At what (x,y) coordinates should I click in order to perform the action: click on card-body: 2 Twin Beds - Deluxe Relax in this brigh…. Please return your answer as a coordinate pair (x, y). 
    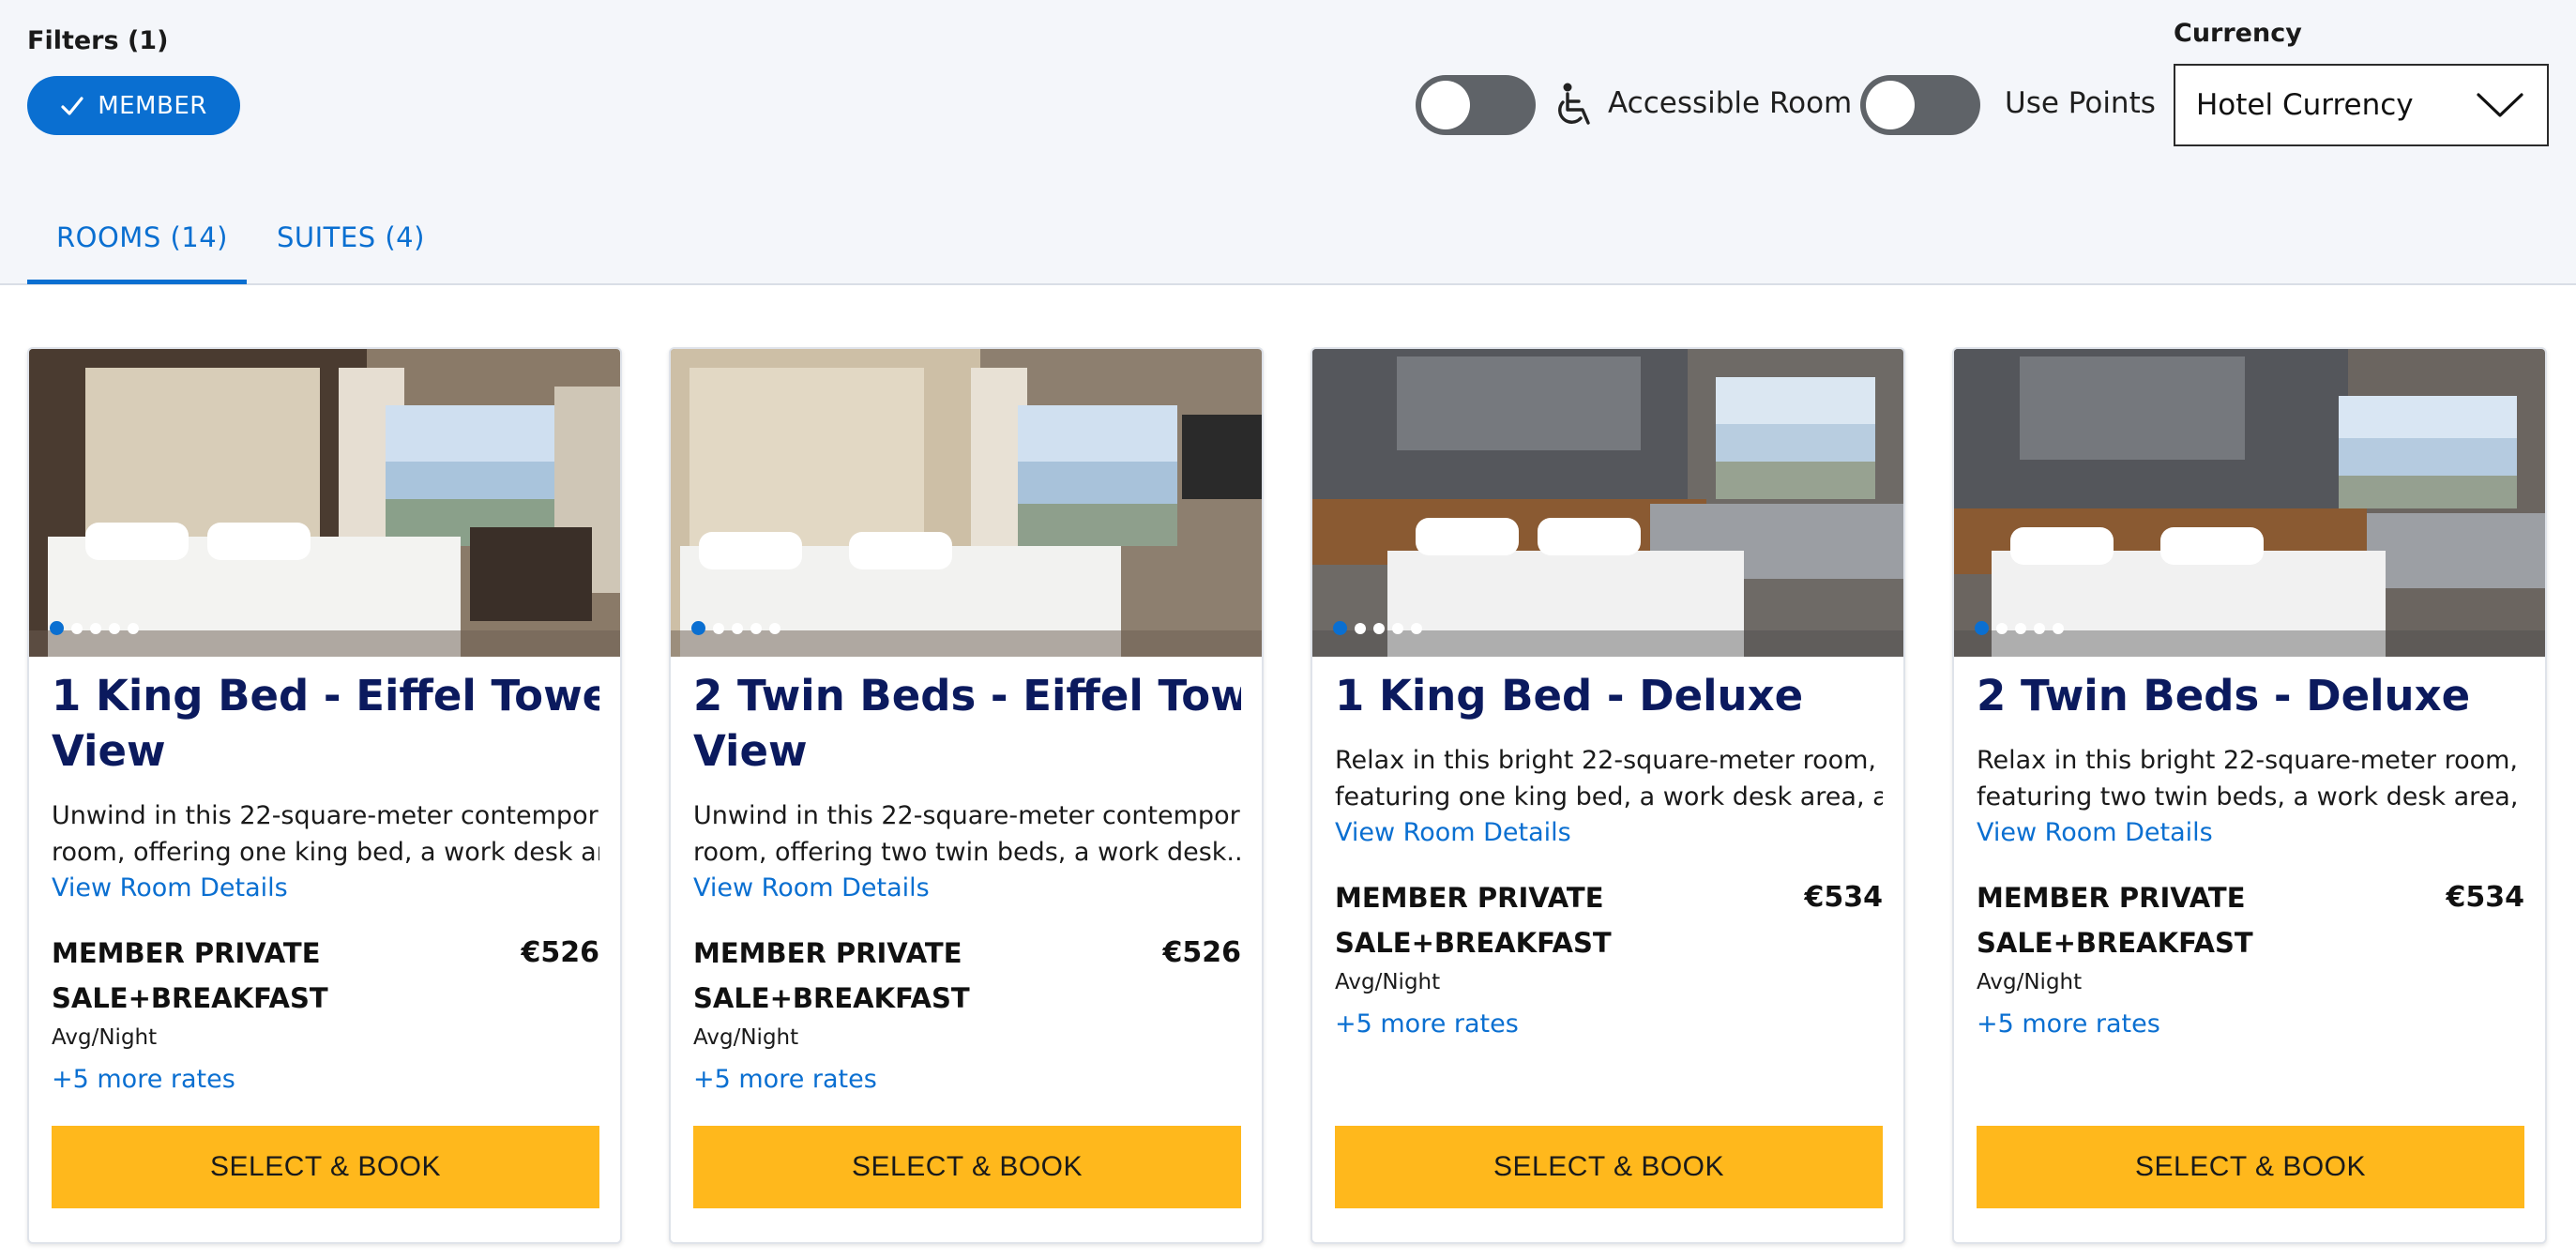
    Looking at the image, I should click on (2250, 855).